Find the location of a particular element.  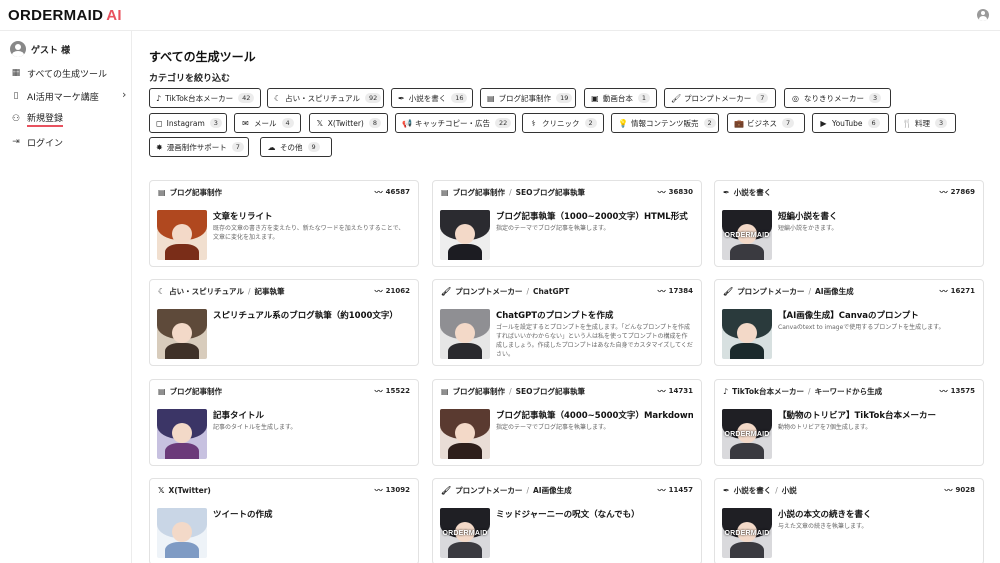

category-chip: ◎ なりきりメーカー 3 is located at coordinates (837, 98).